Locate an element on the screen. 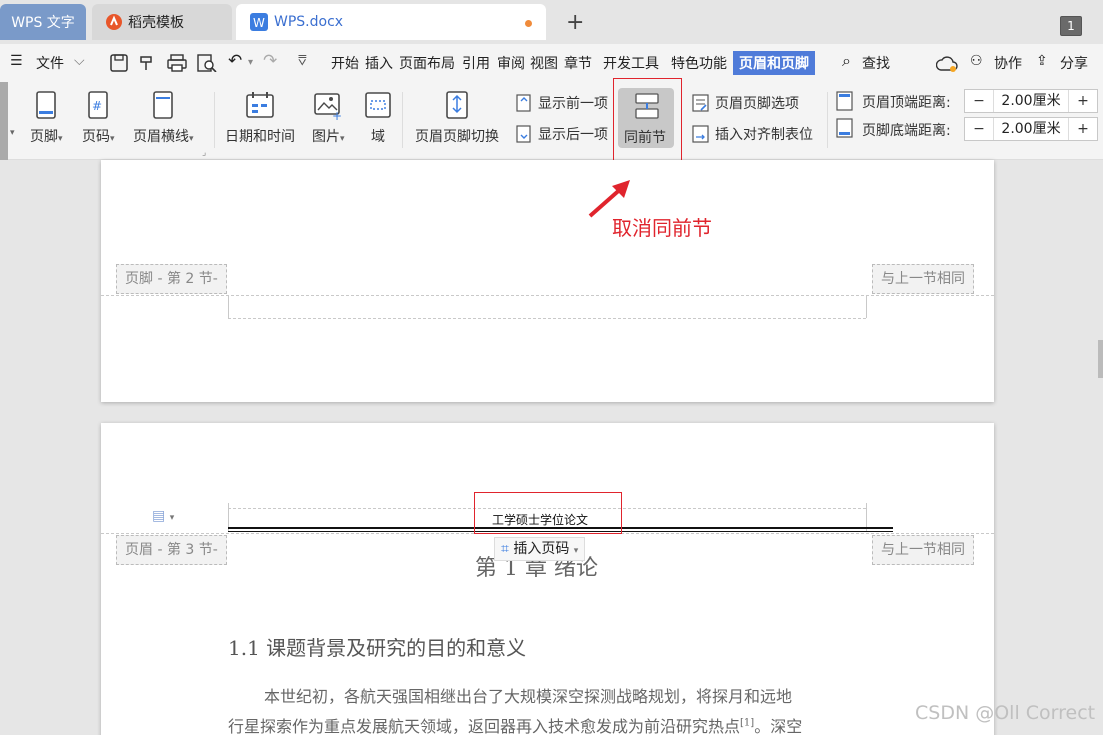 The height and width of the screenshot is (735, 1103). customize-toolbar-icon: ⩢ is located at coordinates (302, 61).